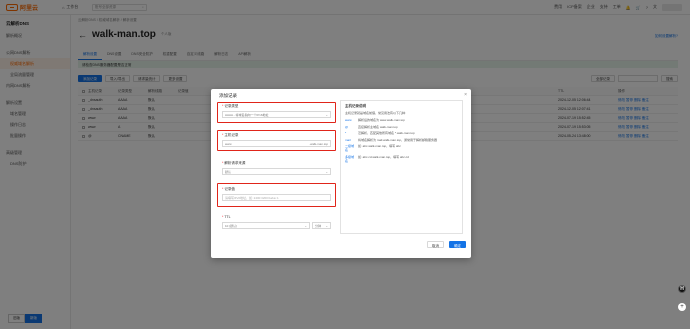 This screenshot has width=690, height=329. Describe the element at coordinates (375, 120) in the screenshot. I see `help-row: www 解析后的域名为 www.walk-man.top` at that location.